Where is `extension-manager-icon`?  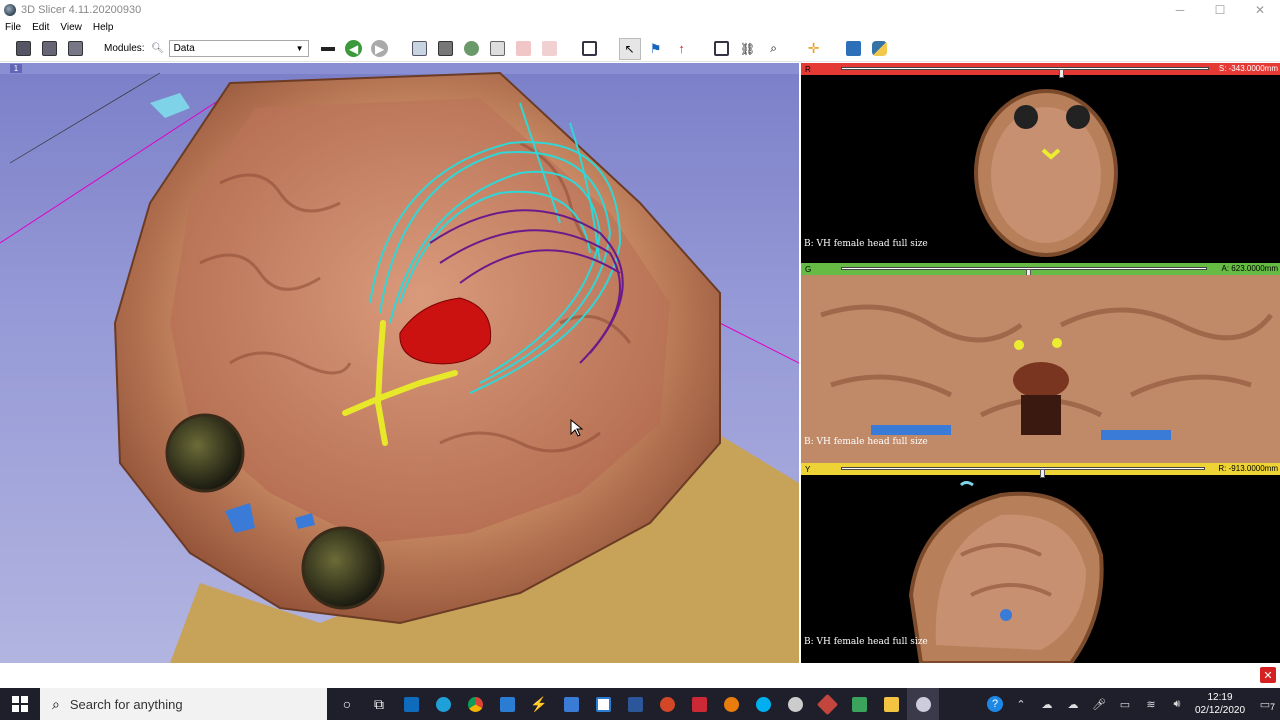
extension-manager-icon is located at coordinates (854, 49).